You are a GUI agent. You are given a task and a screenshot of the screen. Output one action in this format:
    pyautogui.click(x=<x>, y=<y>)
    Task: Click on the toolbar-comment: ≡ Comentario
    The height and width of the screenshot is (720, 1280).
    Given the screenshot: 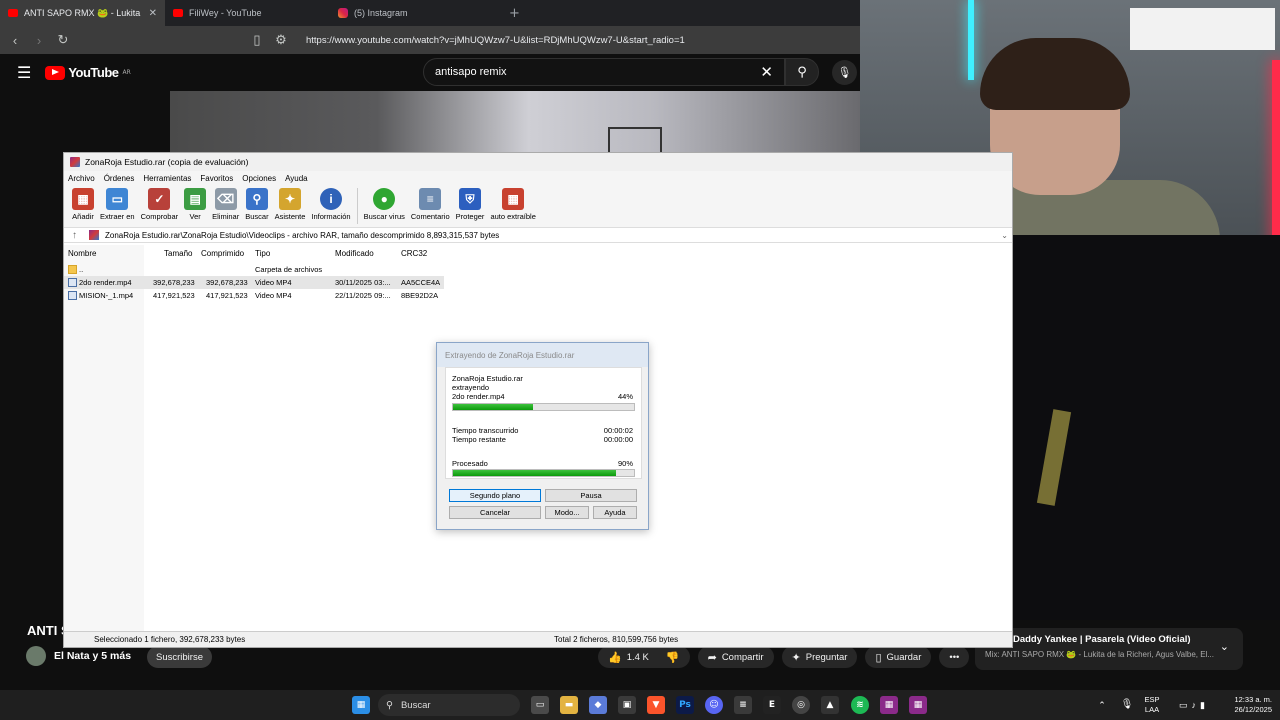 What is the action you would take?
    pyautogui.click(x=430, y=204)
    